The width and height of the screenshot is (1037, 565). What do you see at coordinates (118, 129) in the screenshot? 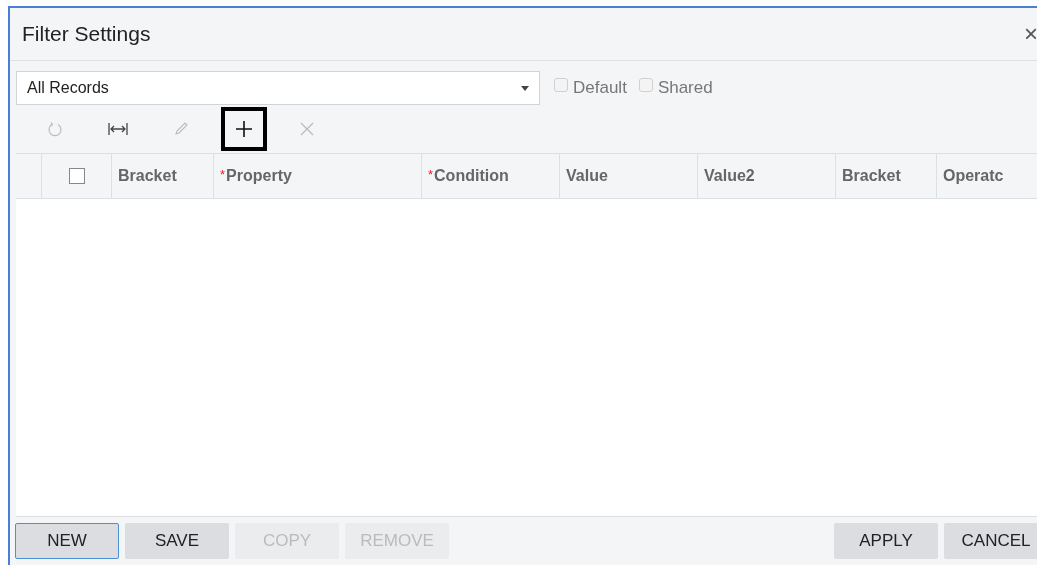
I see `fit-width-icon` at bounding box center [118, 129].